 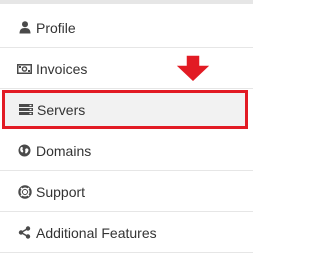 I want to click on sidebar-item-invoices: Invoices, so click(x=126, y=69).